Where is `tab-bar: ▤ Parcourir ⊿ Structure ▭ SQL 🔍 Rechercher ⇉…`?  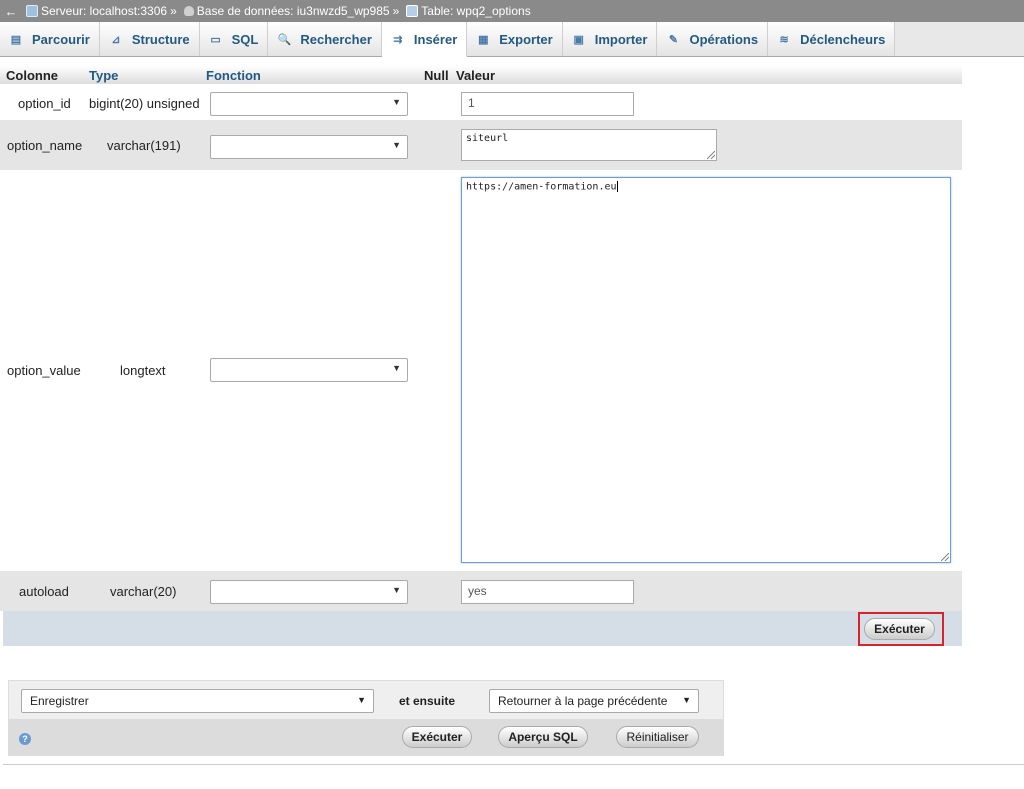
tab-bar: ▤ Parcourir ⊿ Structure ▭ SQL 🔍 Rechercher ⇉… is located at coordinates (512, 39).